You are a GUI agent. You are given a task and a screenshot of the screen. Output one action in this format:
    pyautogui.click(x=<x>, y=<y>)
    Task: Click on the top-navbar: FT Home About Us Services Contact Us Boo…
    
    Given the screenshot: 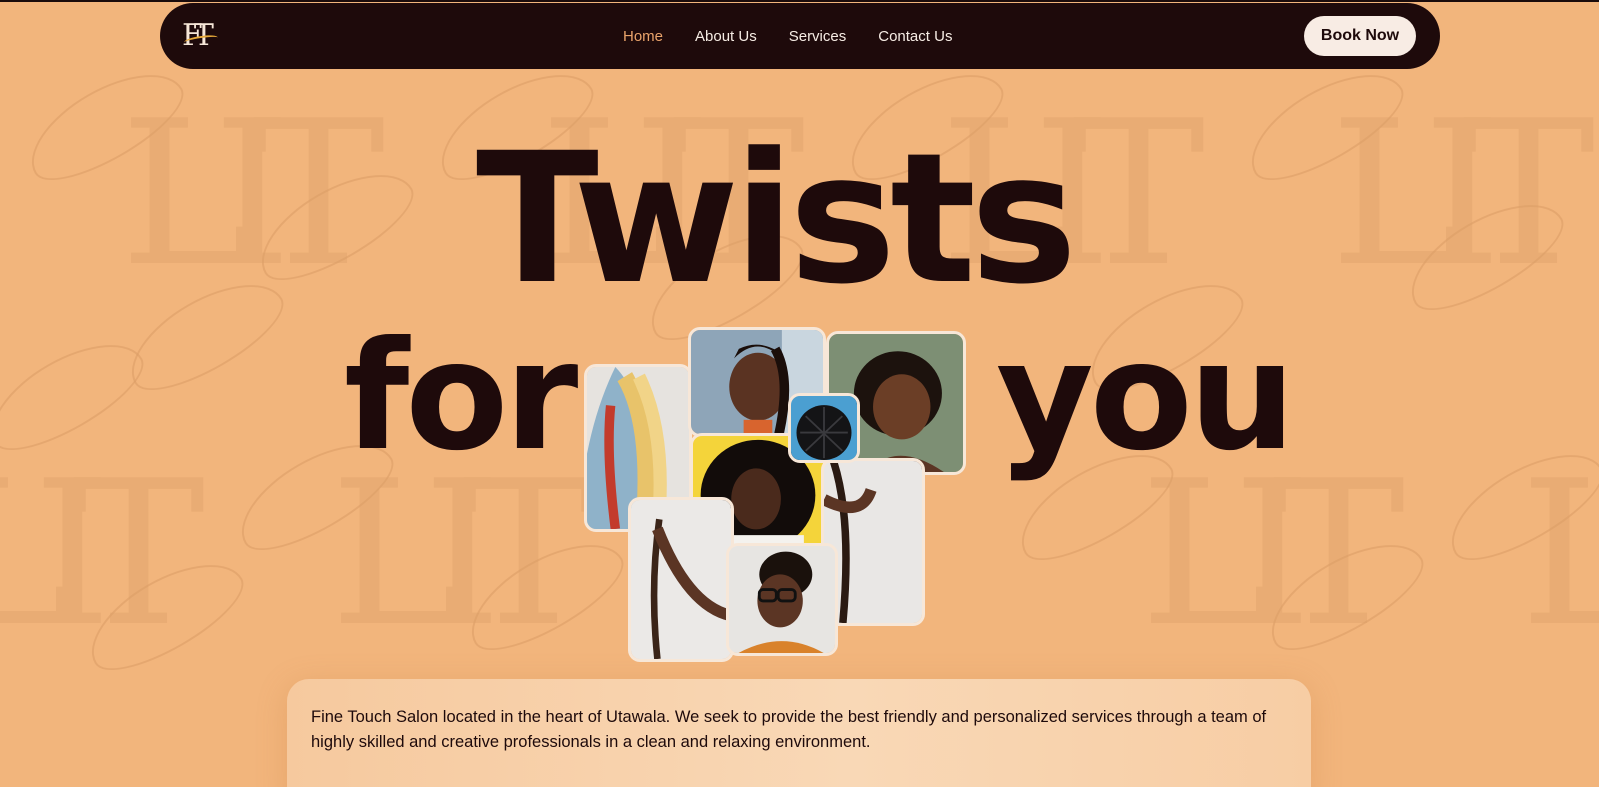 What is the action you would take?
    pyautogui.click(x=800, y=36)
    